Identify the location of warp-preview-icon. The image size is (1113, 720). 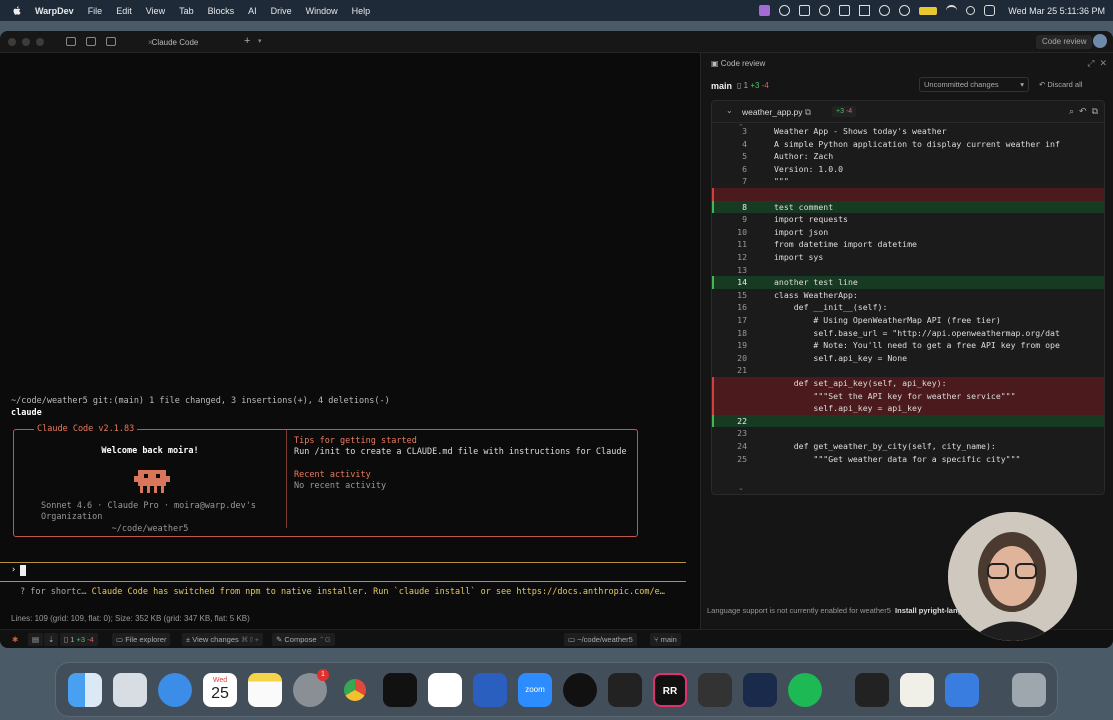
(715, 690).